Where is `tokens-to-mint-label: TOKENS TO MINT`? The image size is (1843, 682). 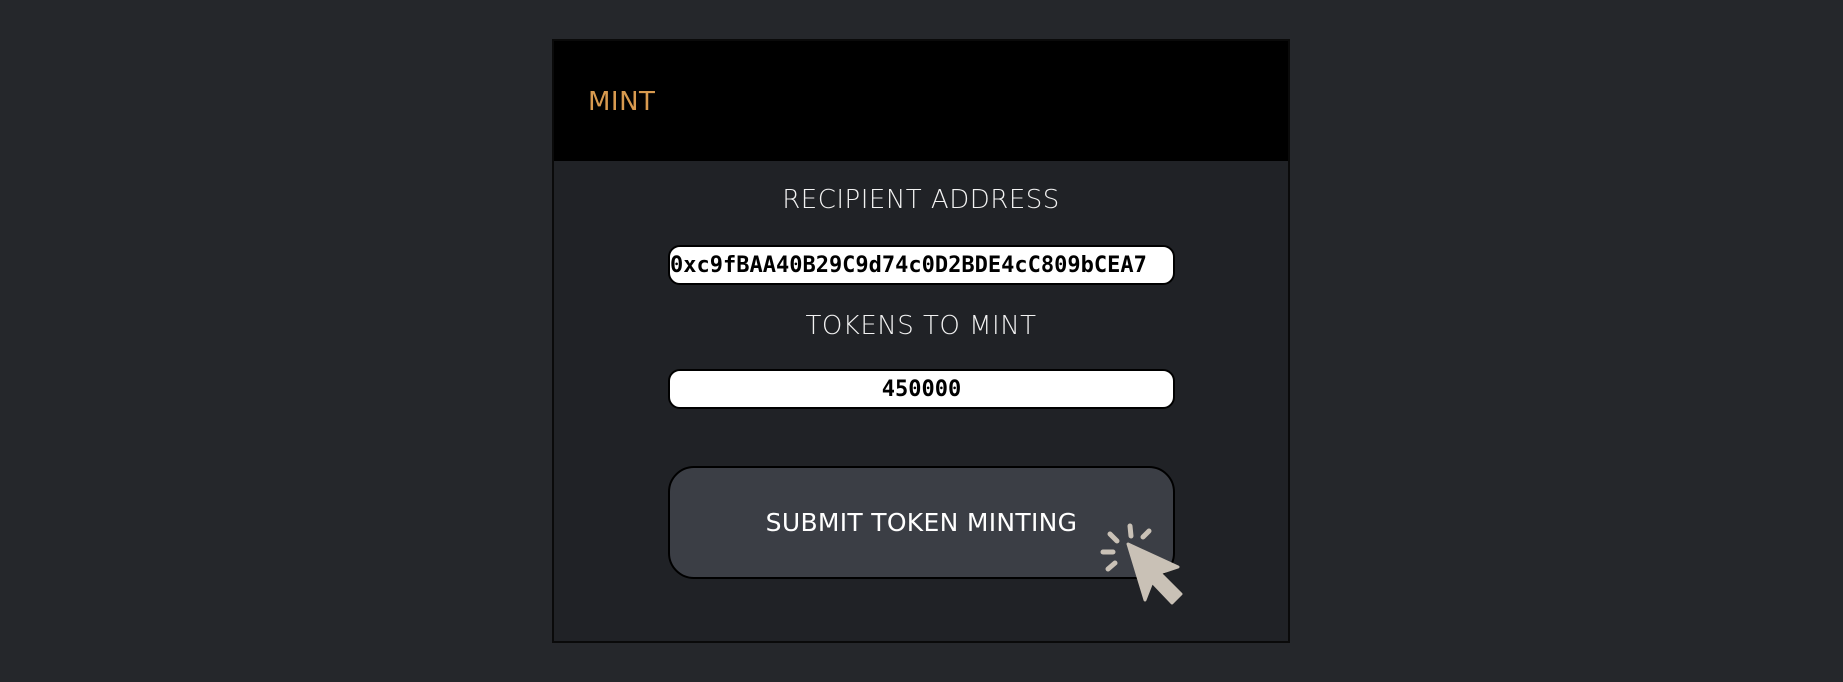
tokens-to-mint-label: TOKENS TO MINT is located at coordinates (921, 326).